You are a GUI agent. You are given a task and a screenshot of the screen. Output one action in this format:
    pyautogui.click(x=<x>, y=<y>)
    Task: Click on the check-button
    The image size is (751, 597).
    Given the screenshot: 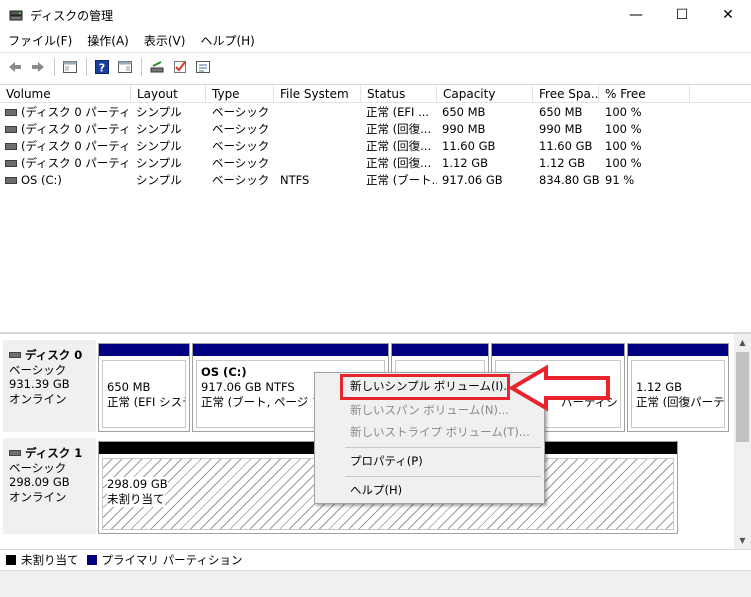 What is the action you would take?
    pyautogui.click(x=180, y=67)
    